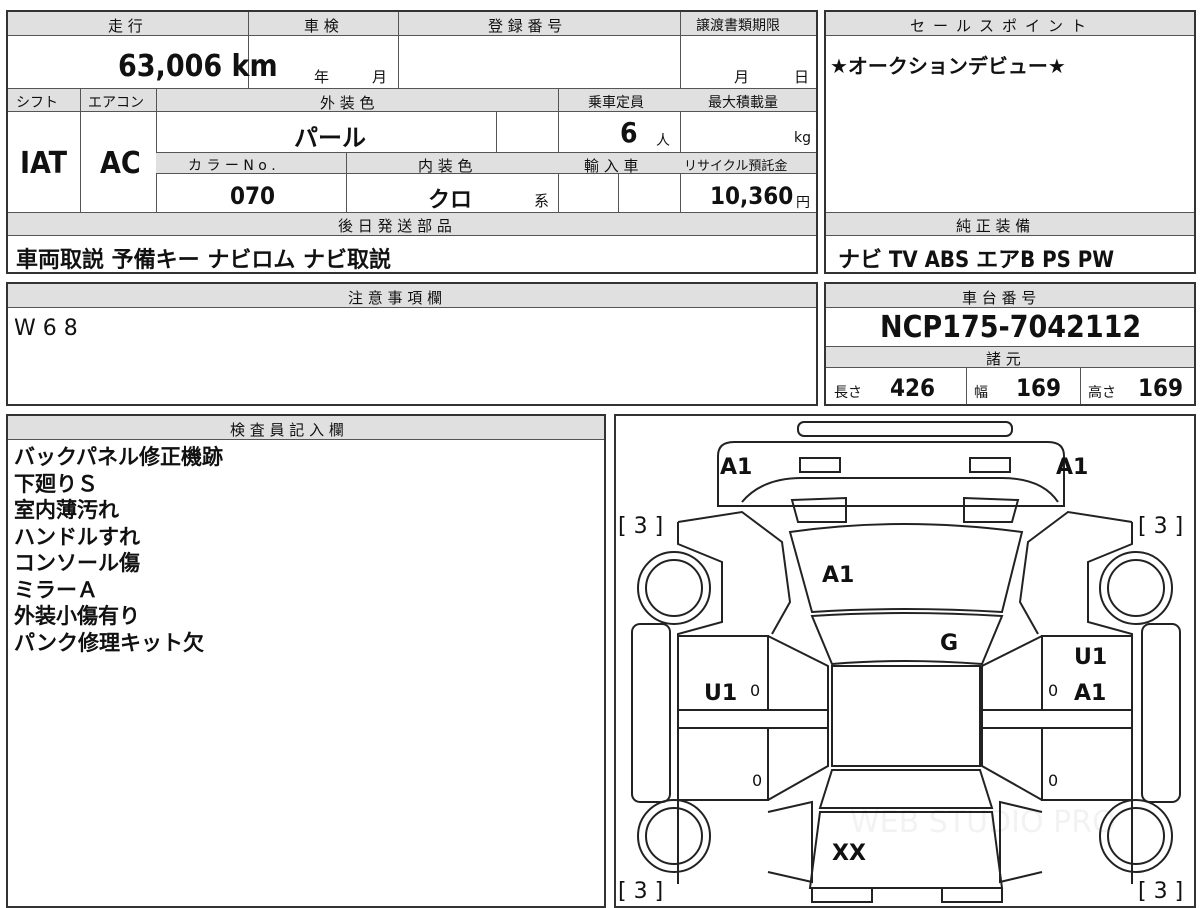  I want to click on mileage-unit: km, so click(254, 66).